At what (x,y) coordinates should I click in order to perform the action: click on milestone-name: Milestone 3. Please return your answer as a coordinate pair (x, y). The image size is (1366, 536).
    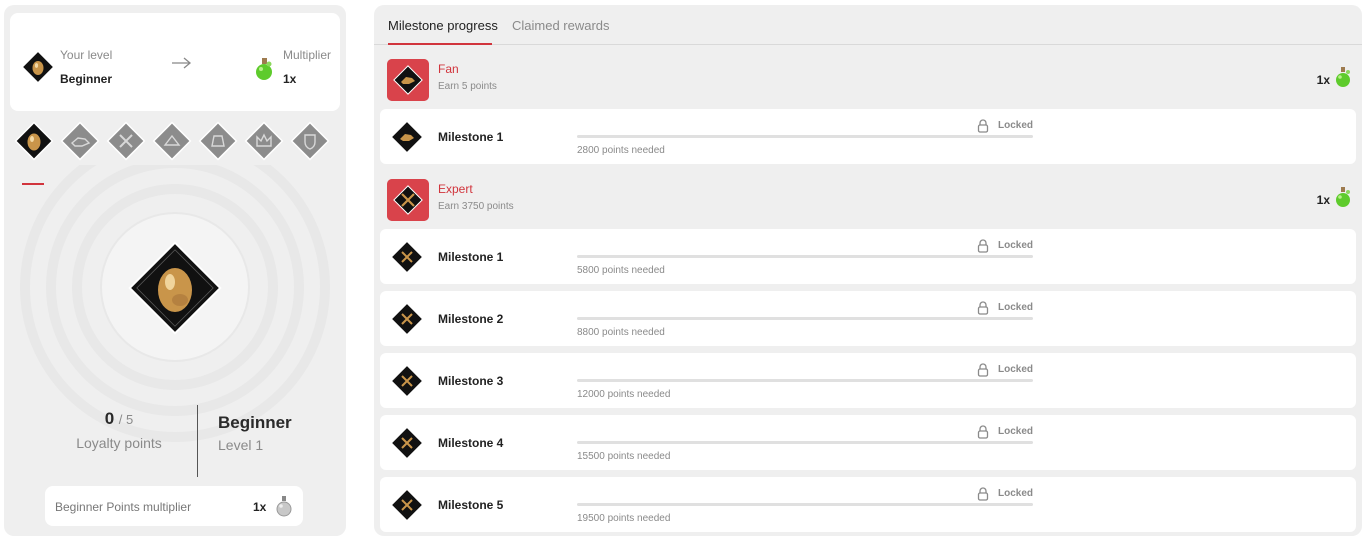
    Looking at the image, I should click on (471, 381).